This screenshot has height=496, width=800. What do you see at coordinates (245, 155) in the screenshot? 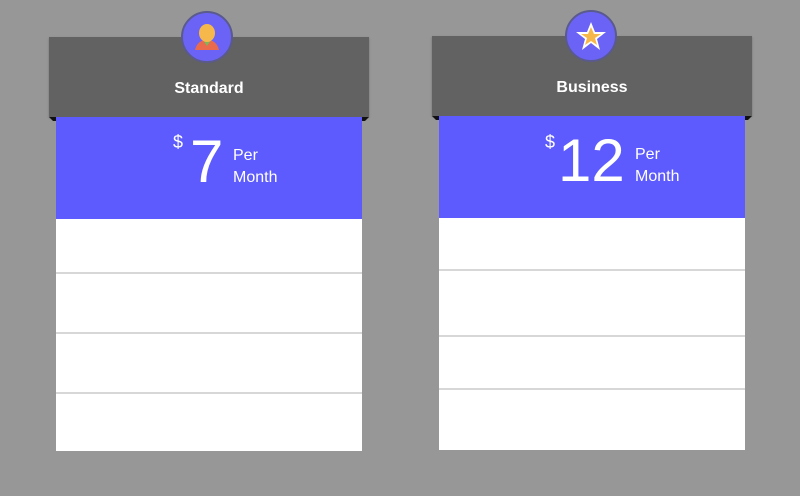
I see `period-line1-standard: Per` at bounding box center [245, 155].